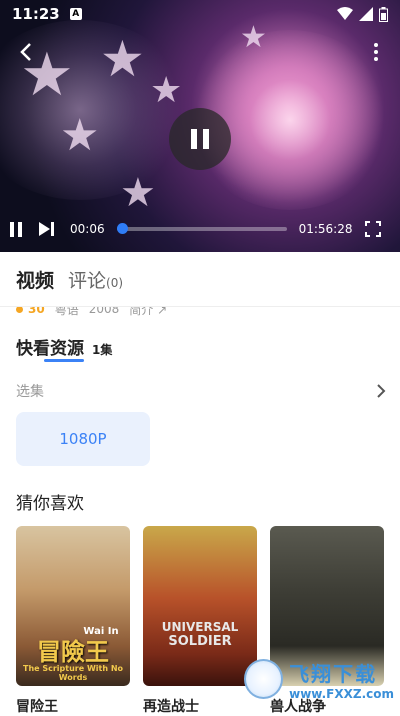 This screenshot has height=716, width=400. I want to click on source-episode-count: 1集, so click(102, 350).